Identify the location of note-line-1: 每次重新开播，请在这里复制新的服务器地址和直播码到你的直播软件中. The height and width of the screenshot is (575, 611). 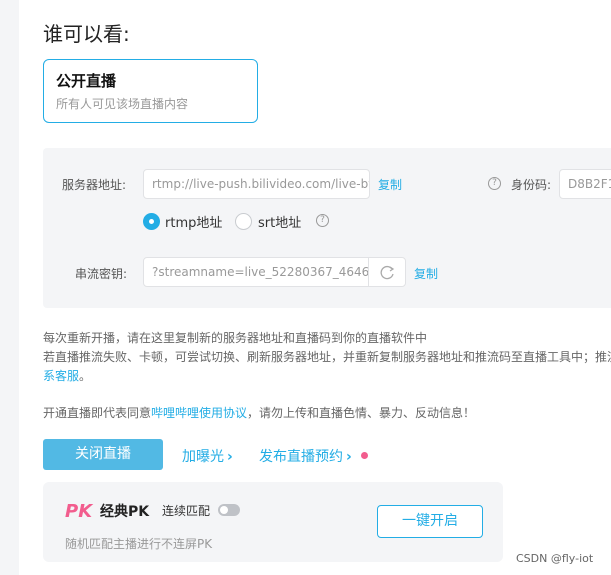
(235, 338).